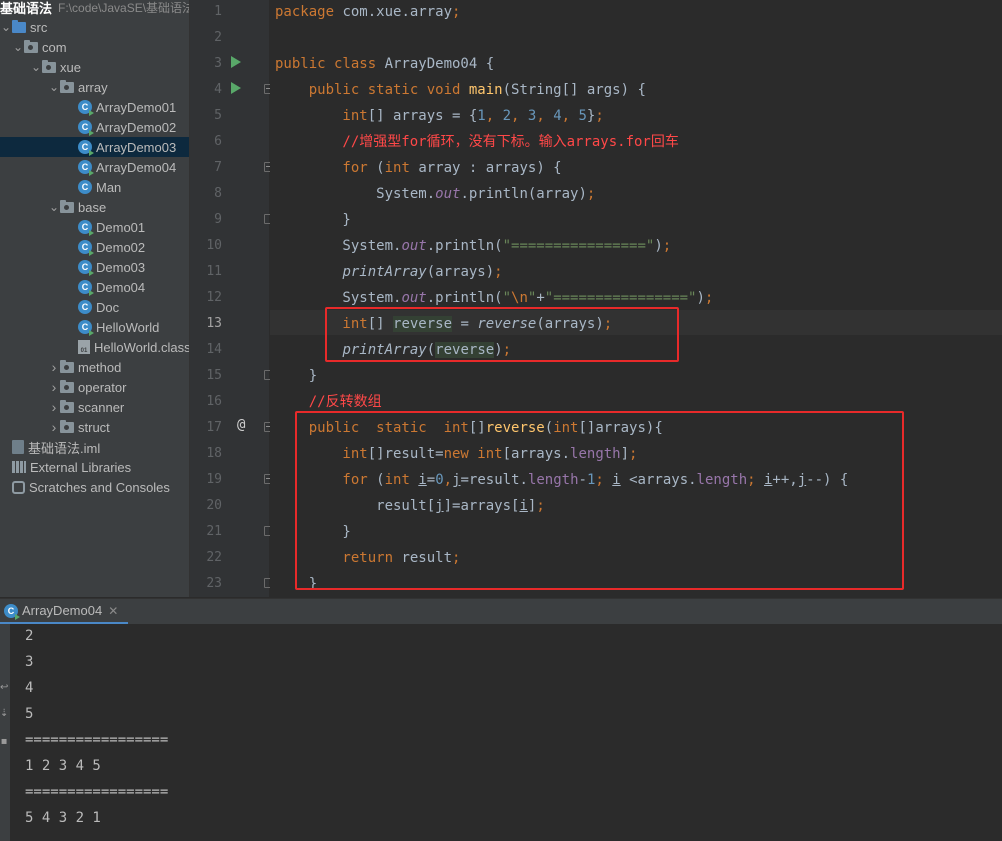 The height and width of the screenshot is (841, 1002). I want to click on code-token: (, so click(380, 168).